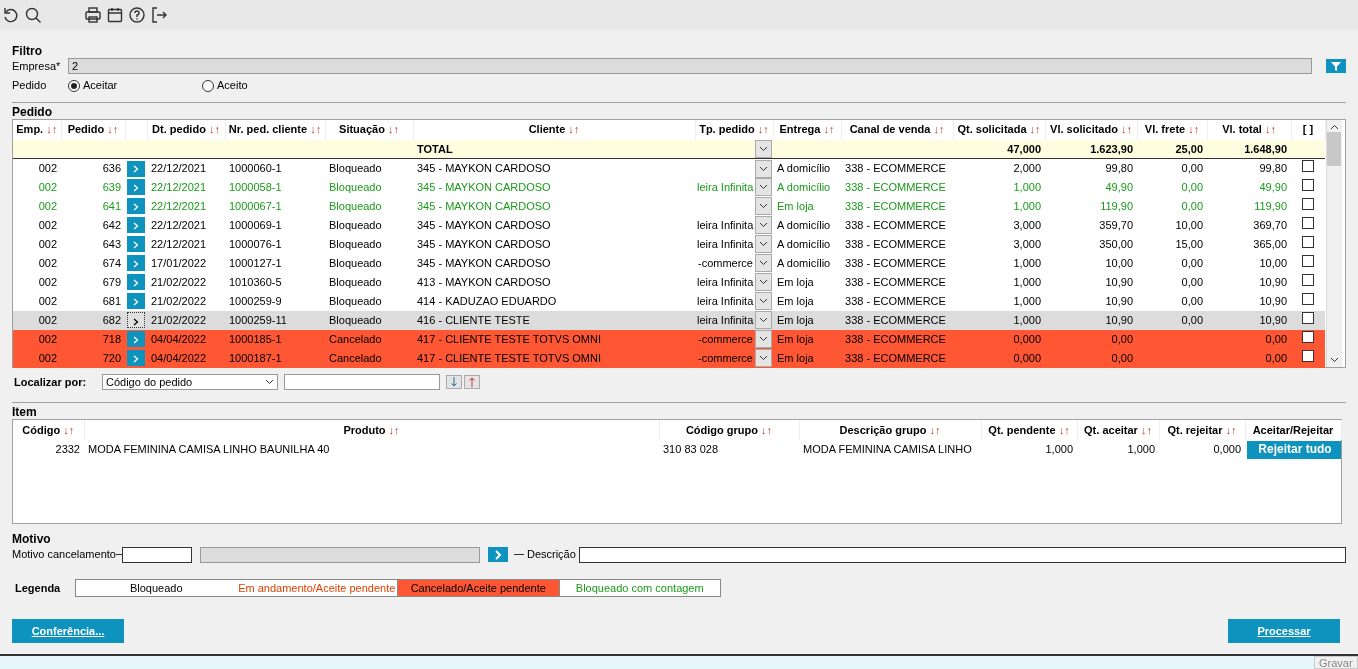  Describe the element at coordinates (734, 129) in the screenshot. I see `column-header: Tp. pedido ↓↑` at that location.